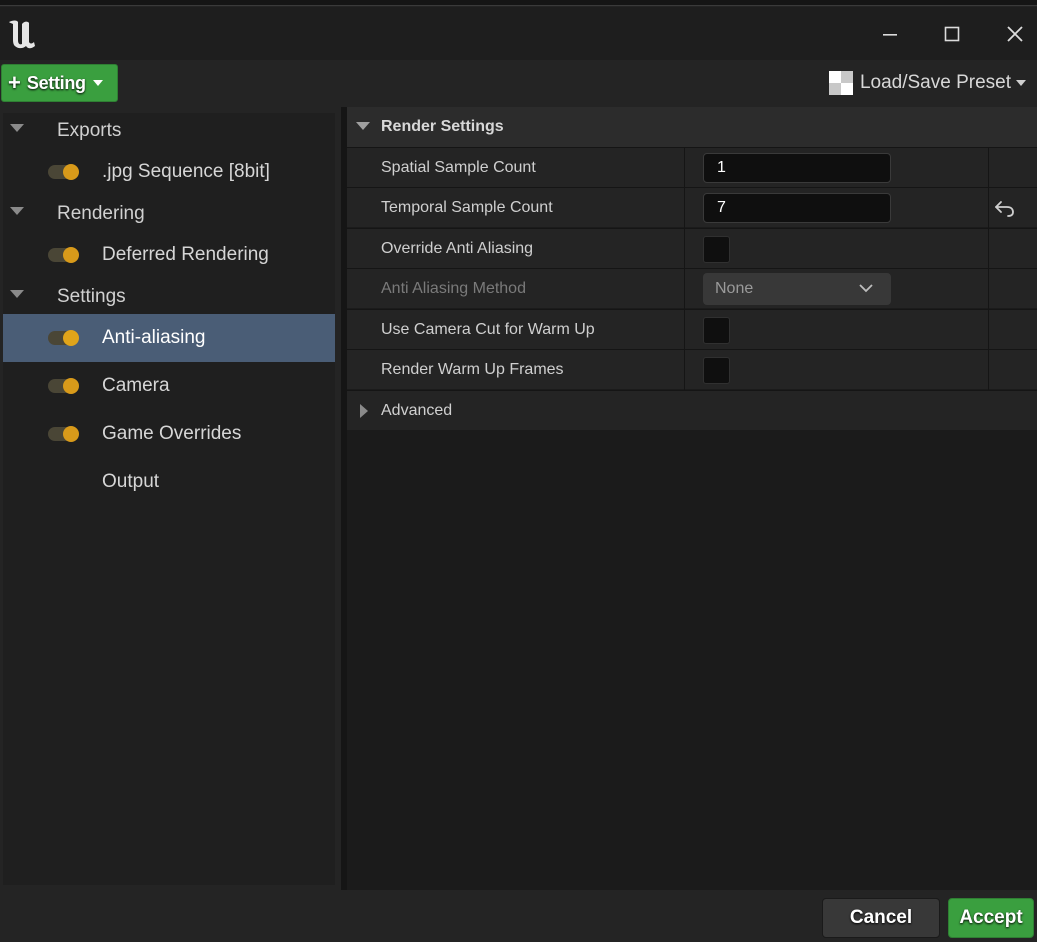 Image resolution: width=1037 pixels, height=942 pixels. Describe the element at coordinates (364, 411) in the screenshot. I see `expand-arrow-icon` at that location.